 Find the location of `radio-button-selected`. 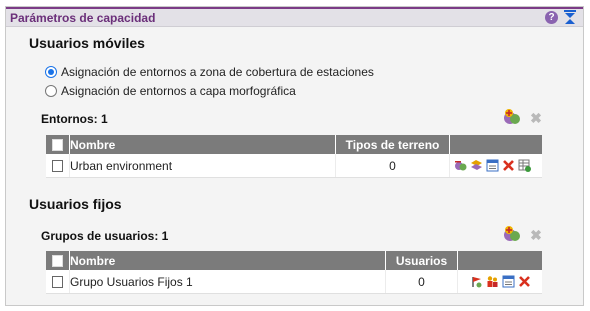

radio-button-selected is located at coordinates (51, 72).